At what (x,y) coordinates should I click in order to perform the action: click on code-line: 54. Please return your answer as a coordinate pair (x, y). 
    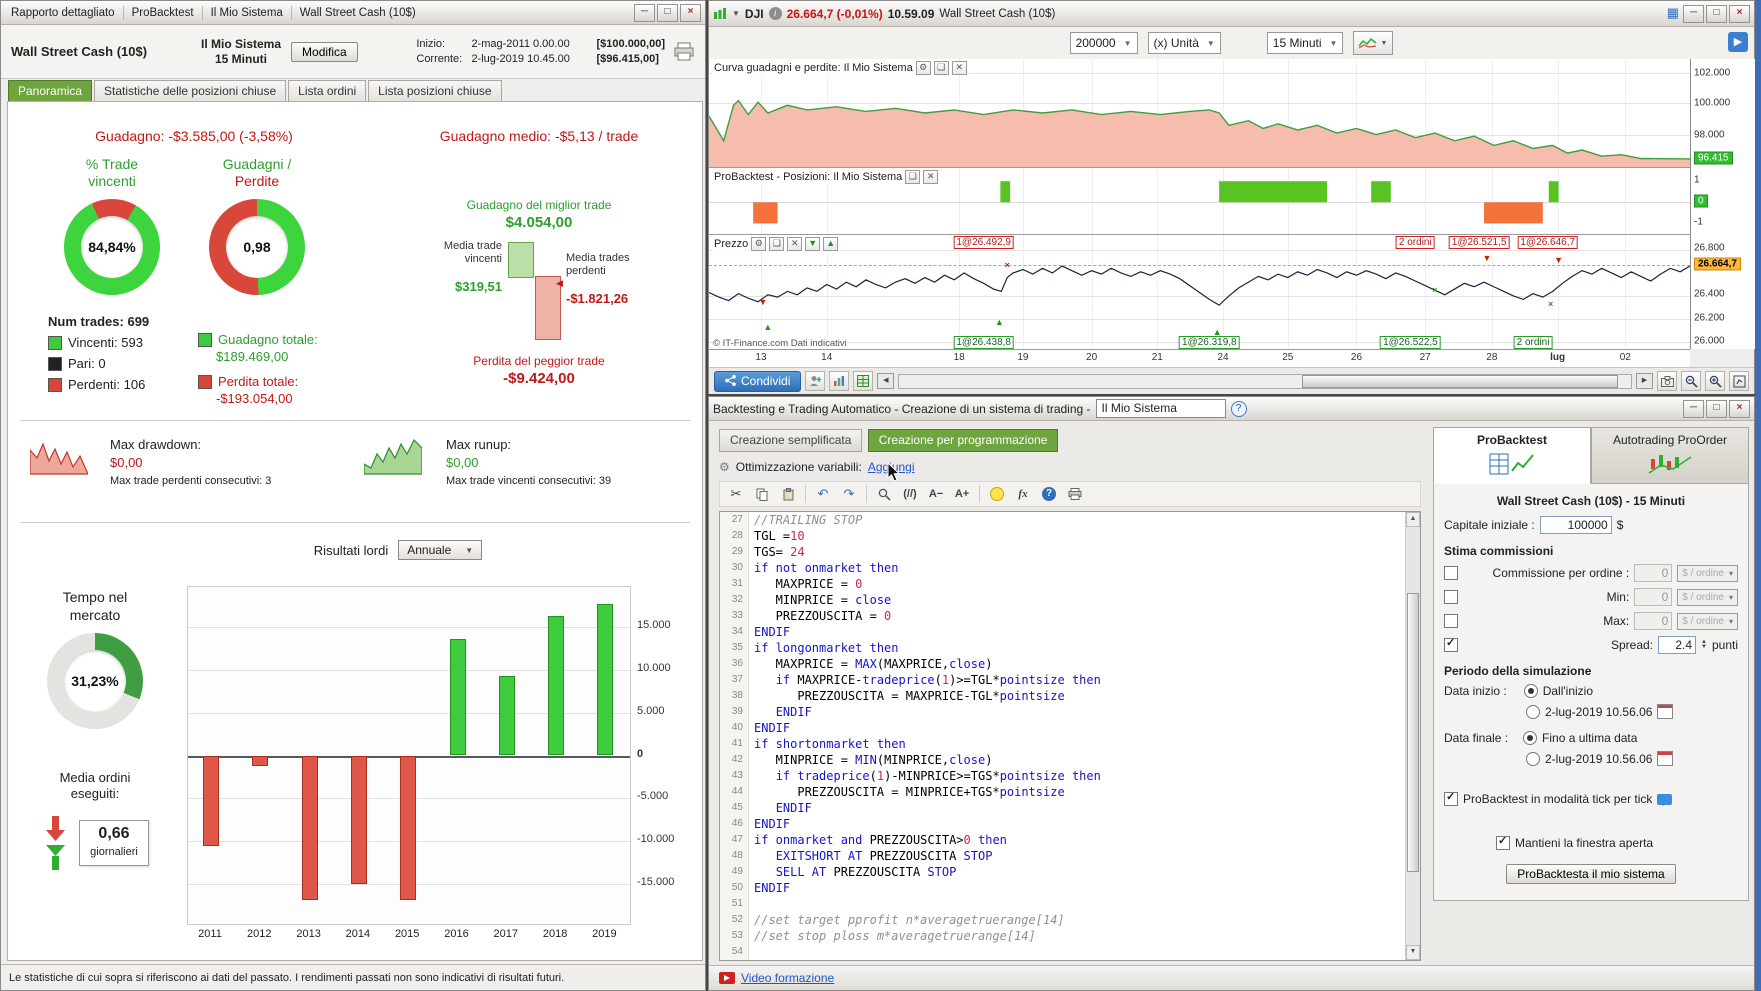
    Looking at the image, I should click on (1063, 952).